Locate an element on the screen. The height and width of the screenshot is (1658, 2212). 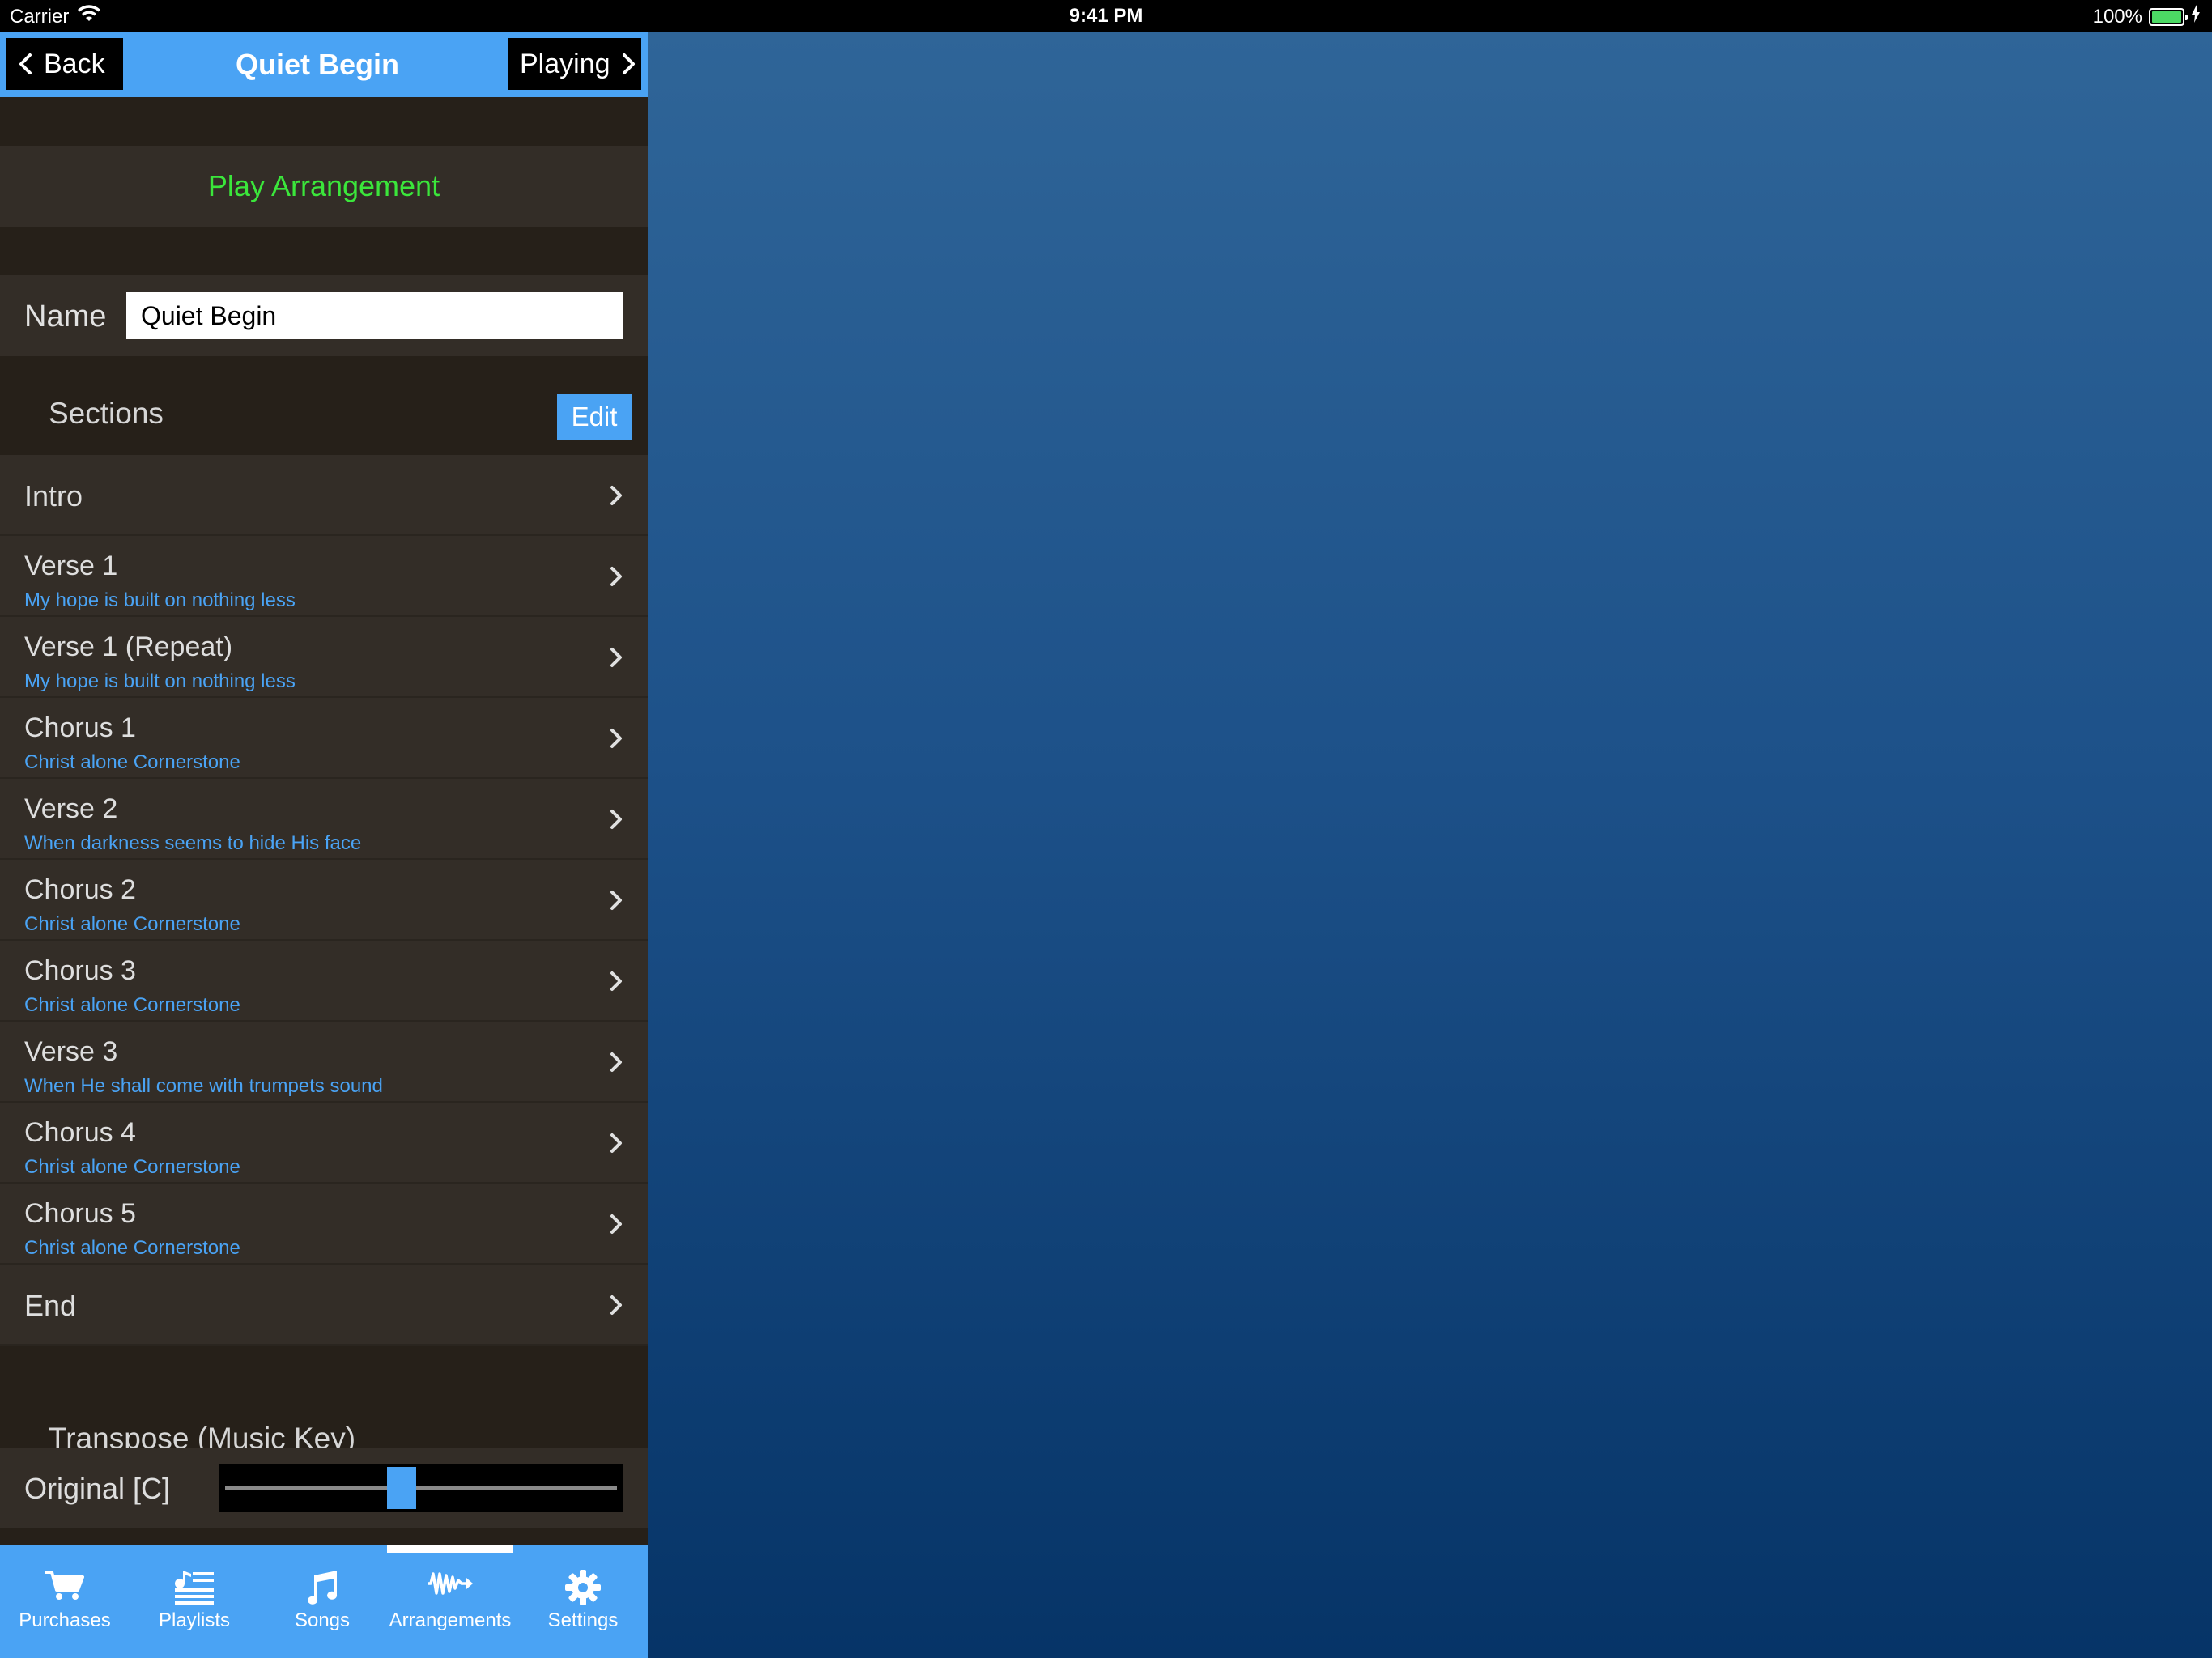
section-row: Chorus 5 Christ alone Cornerstone is located at coordinates (324, 1224).